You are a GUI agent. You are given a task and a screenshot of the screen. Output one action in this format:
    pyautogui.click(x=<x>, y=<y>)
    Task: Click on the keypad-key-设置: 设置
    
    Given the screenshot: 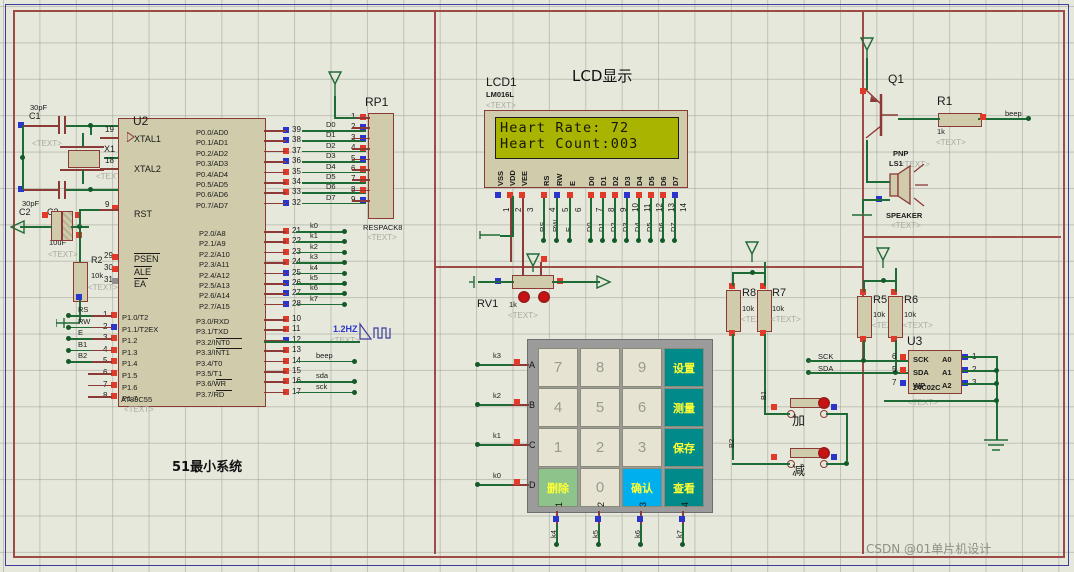 What is the action you would take?
    pyautogui.click(x=684, y=367)
    